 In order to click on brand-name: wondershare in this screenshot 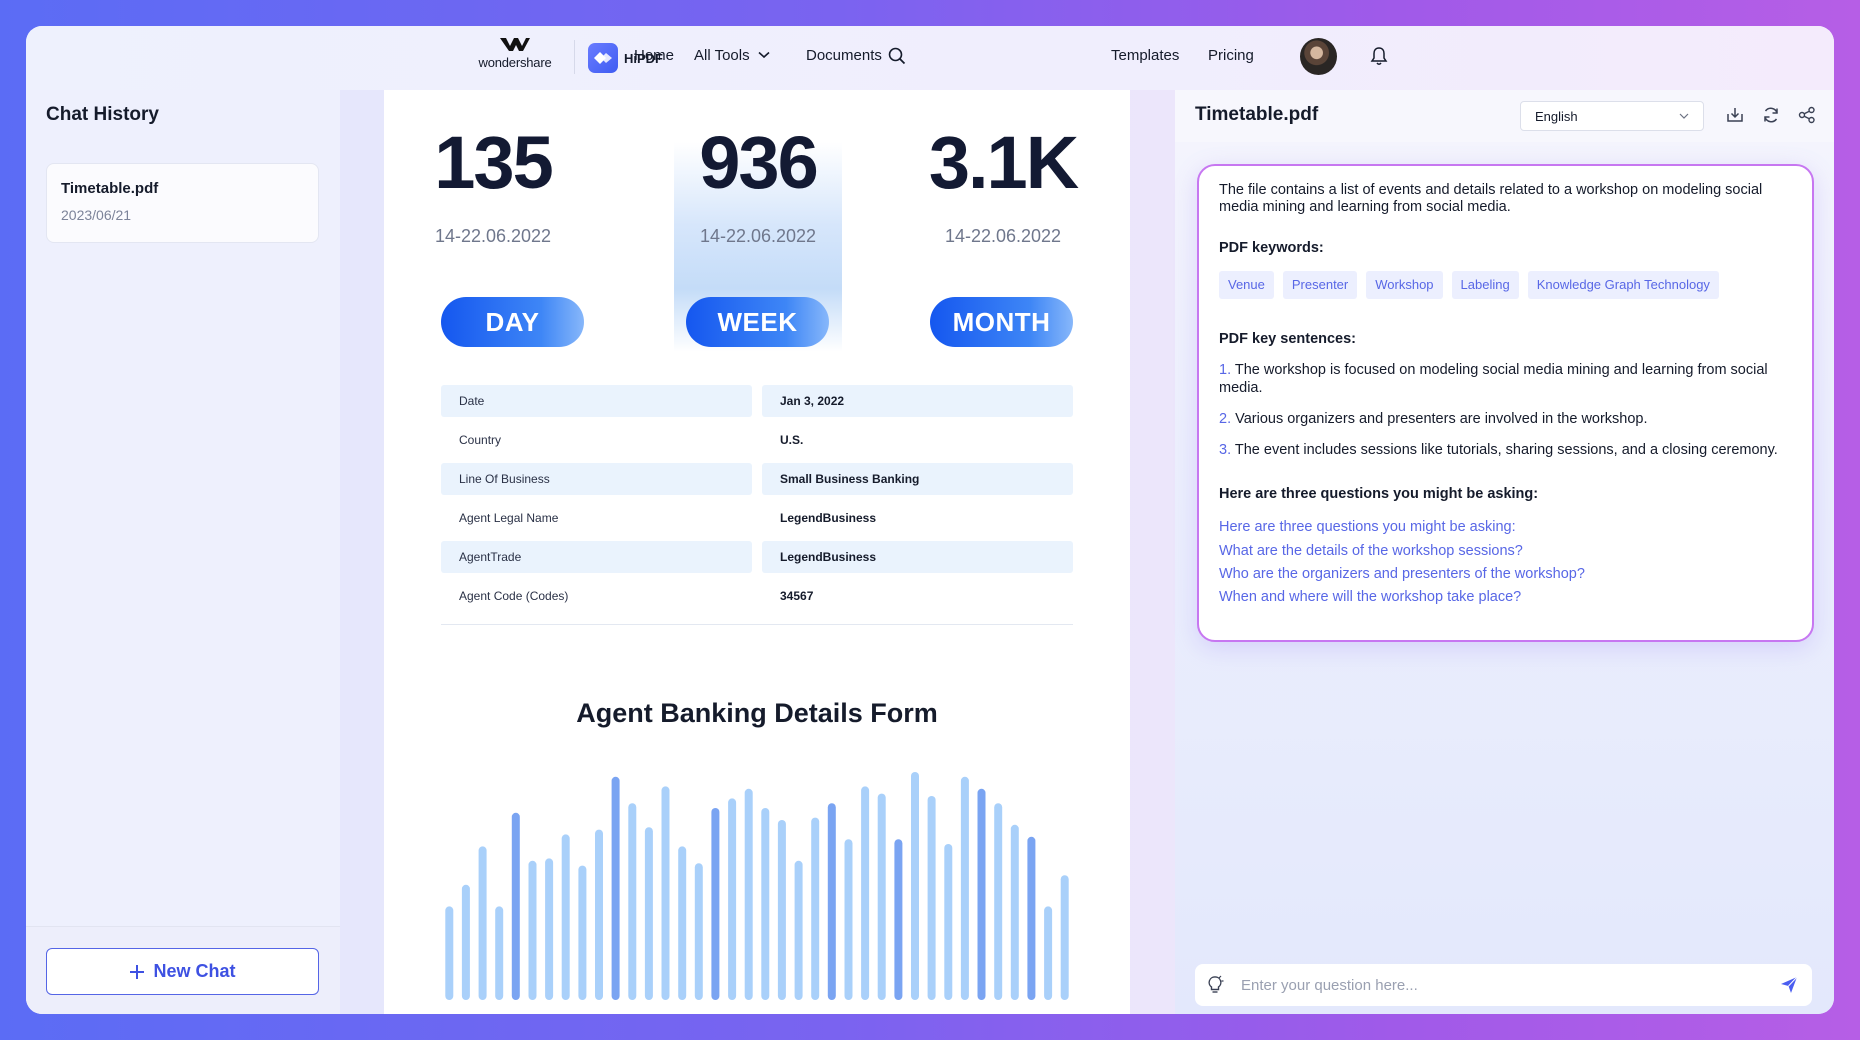, I will do `click(515, 62)`.